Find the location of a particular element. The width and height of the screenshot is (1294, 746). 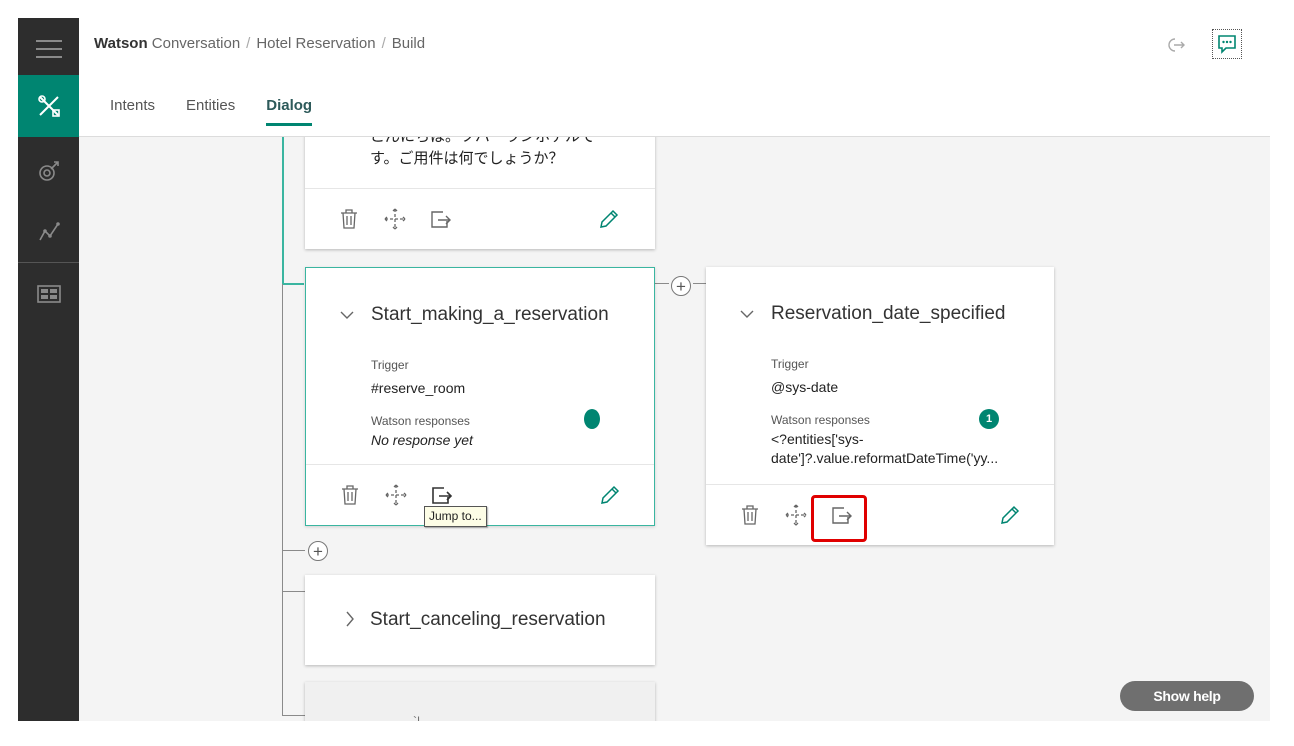

node-response-text: こんにちは。ツバーランホテルで is located at coordinates (482, 141).